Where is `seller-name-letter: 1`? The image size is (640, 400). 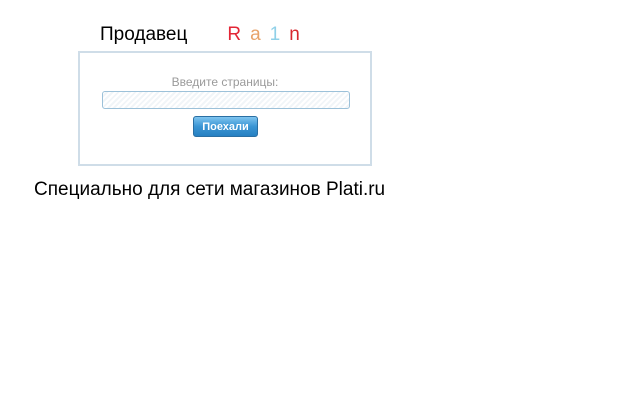
seller-name-letter: 1 is located at coordinates (275, 34).